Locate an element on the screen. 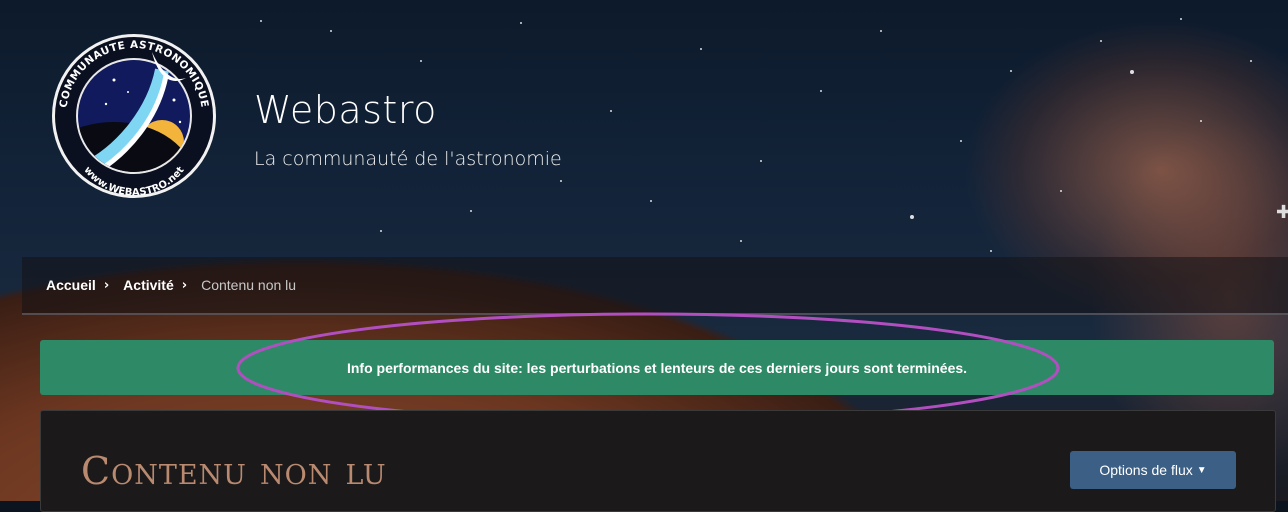  feed-options-button: Options de flux ▼ is located at coordinates (1153, 470).